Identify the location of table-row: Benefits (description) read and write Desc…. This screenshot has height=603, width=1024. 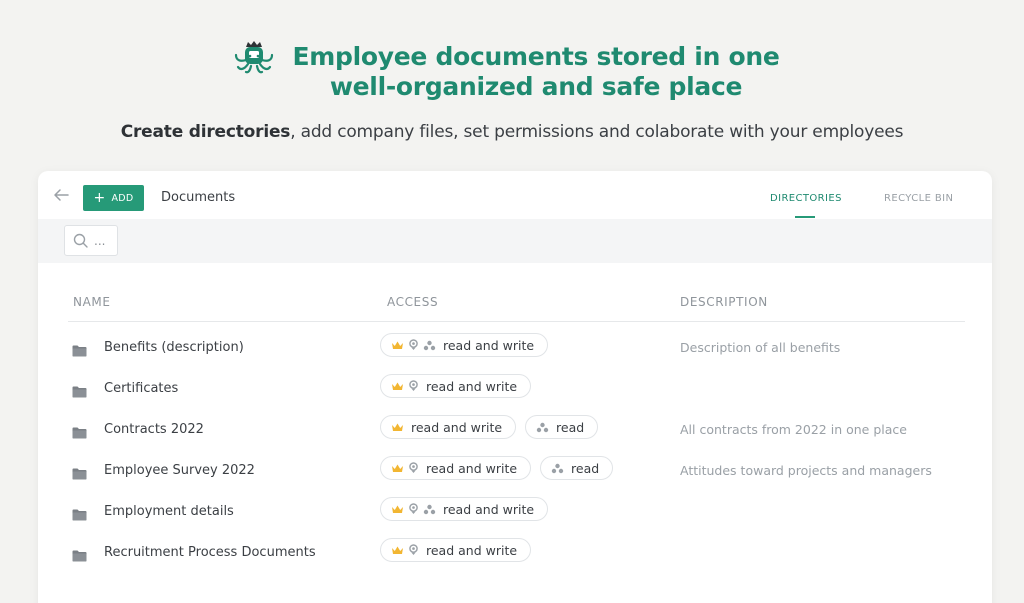
(515, 350).